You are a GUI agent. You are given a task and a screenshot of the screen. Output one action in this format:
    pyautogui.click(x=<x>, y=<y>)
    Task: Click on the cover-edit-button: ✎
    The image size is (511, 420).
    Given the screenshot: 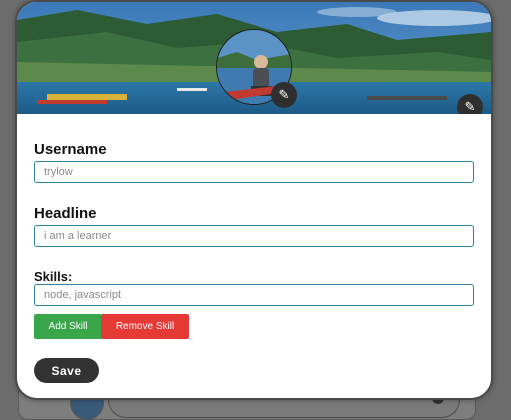 What is the action you would take?
    pyautogui.click(x=470, y=104)
    